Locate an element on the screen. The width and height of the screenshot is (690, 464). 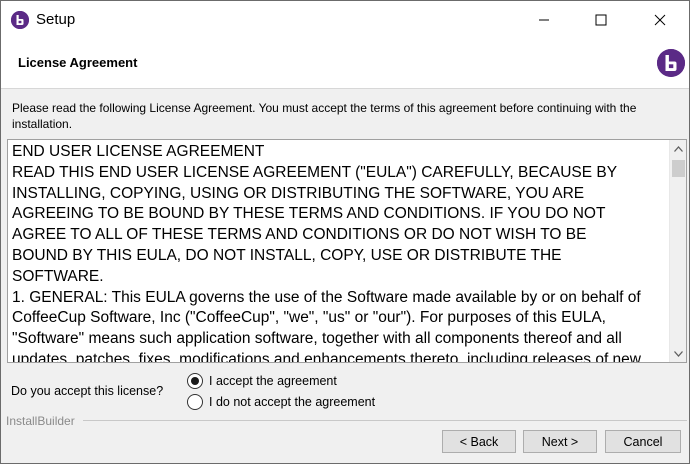
accept-radio-option: I accept the agreement is located at coordinates (262, 381).